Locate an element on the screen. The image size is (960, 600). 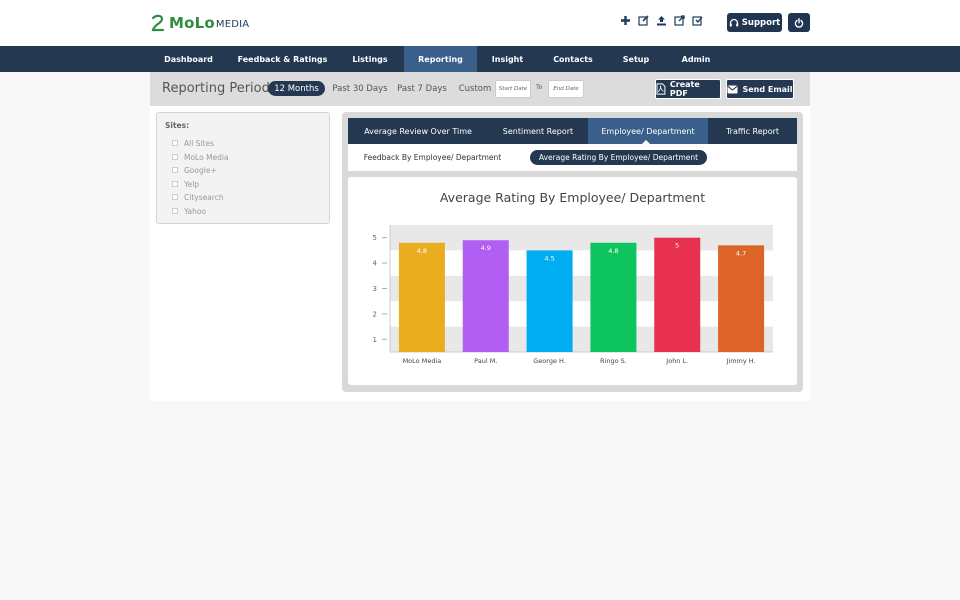
logo-text-mo: MoLo is located at coordinates (192, 23).